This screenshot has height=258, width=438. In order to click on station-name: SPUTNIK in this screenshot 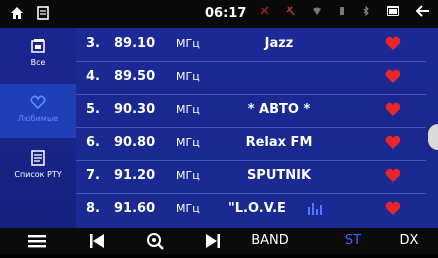, I will do `click(279, 175)`.